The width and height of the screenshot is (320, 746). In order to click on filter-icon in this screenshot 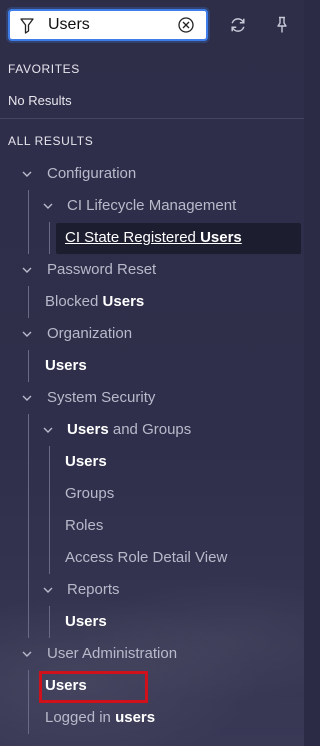, I will do `click(27, 26)`.